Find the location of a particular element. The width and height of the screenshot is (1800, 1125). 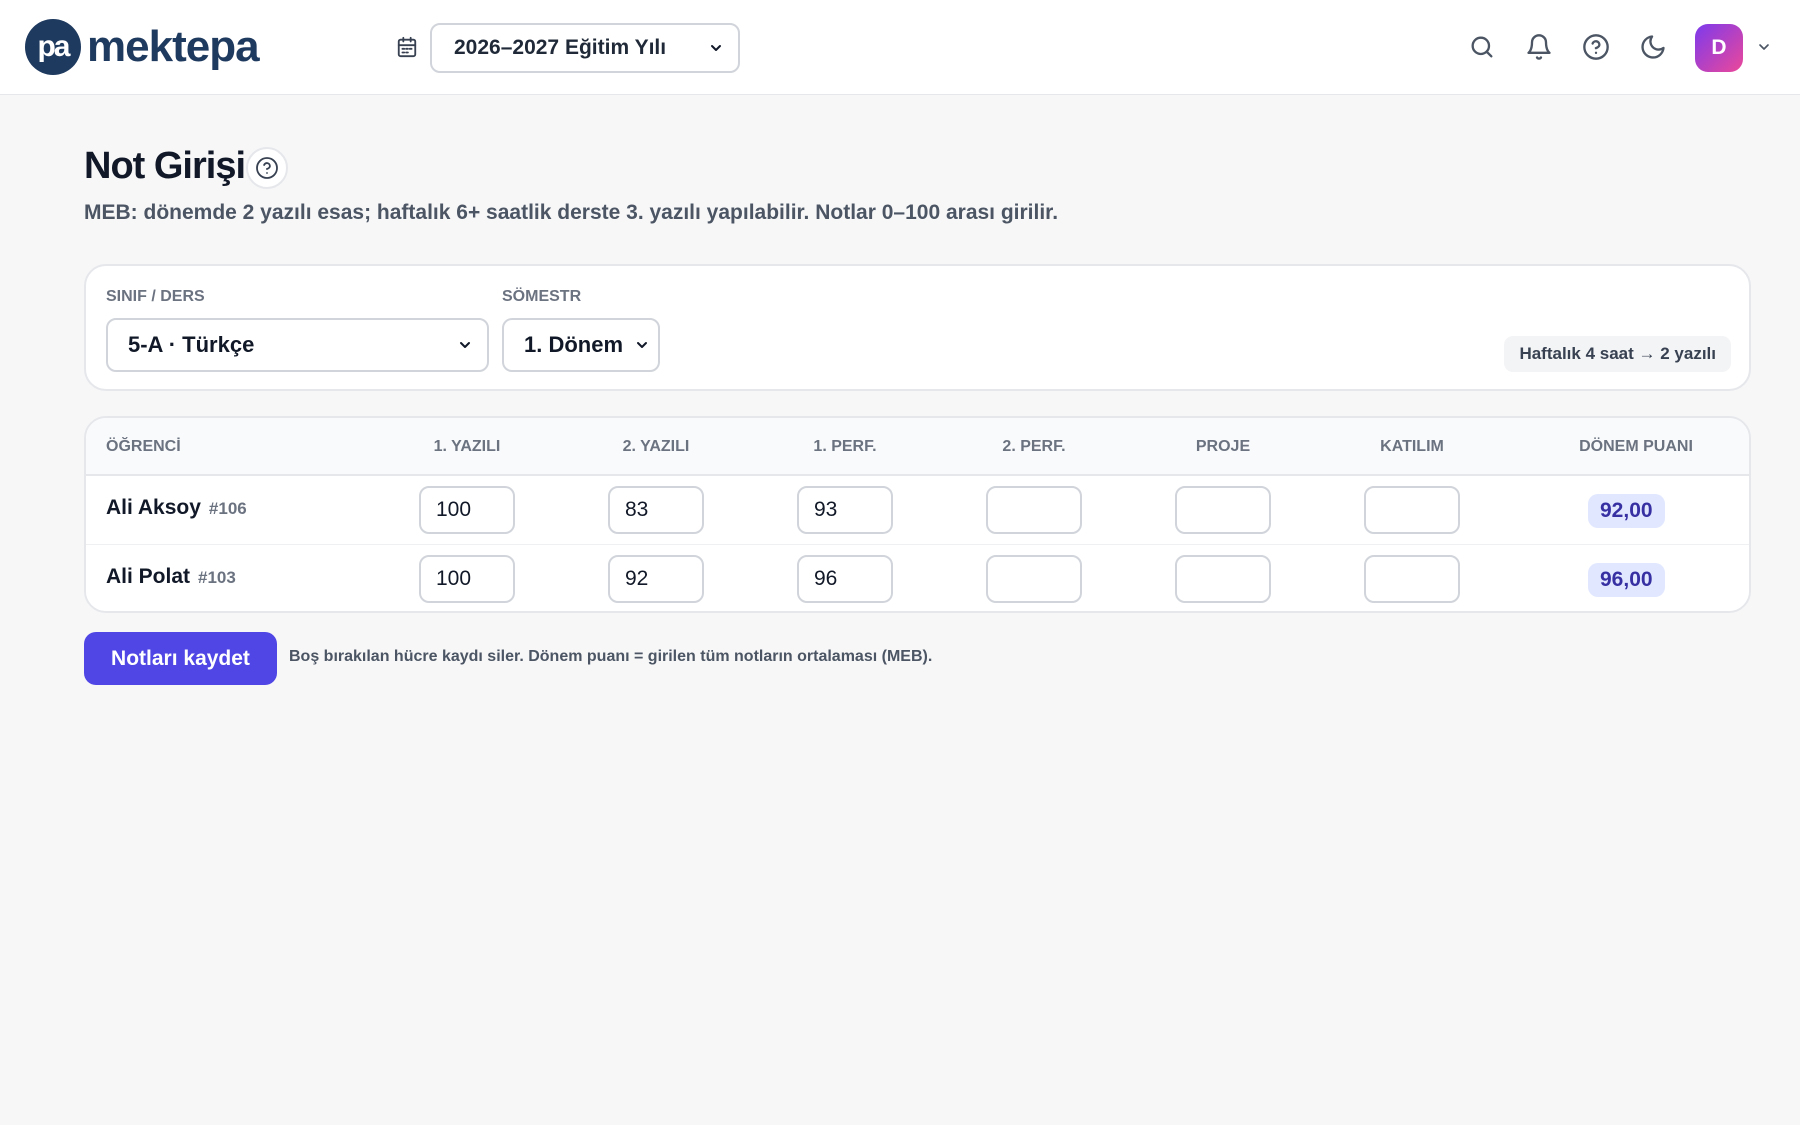

page-help-button is located at coordinates (267, 168).